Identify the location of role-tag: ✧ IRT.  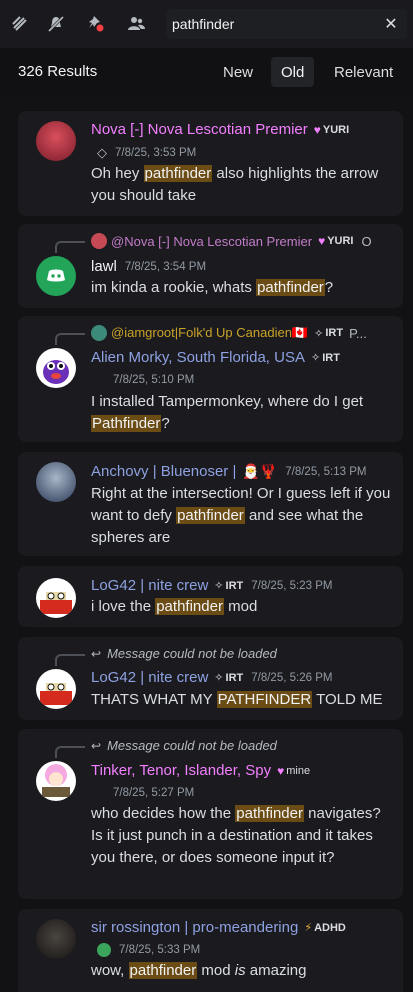
(325, 358).